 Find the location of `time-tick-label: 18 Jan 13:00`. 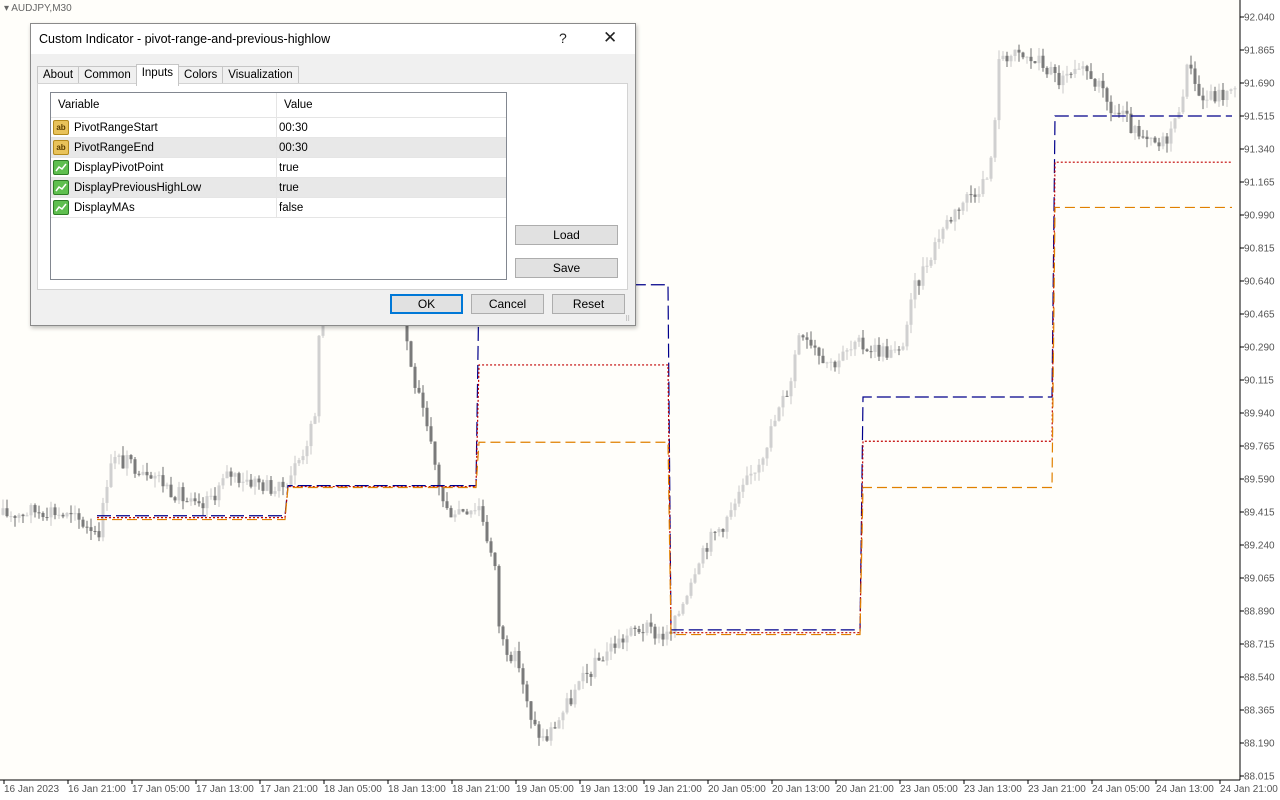

time-tick-label: 18 Jan 13:00 is located at coordinates (417, 789).